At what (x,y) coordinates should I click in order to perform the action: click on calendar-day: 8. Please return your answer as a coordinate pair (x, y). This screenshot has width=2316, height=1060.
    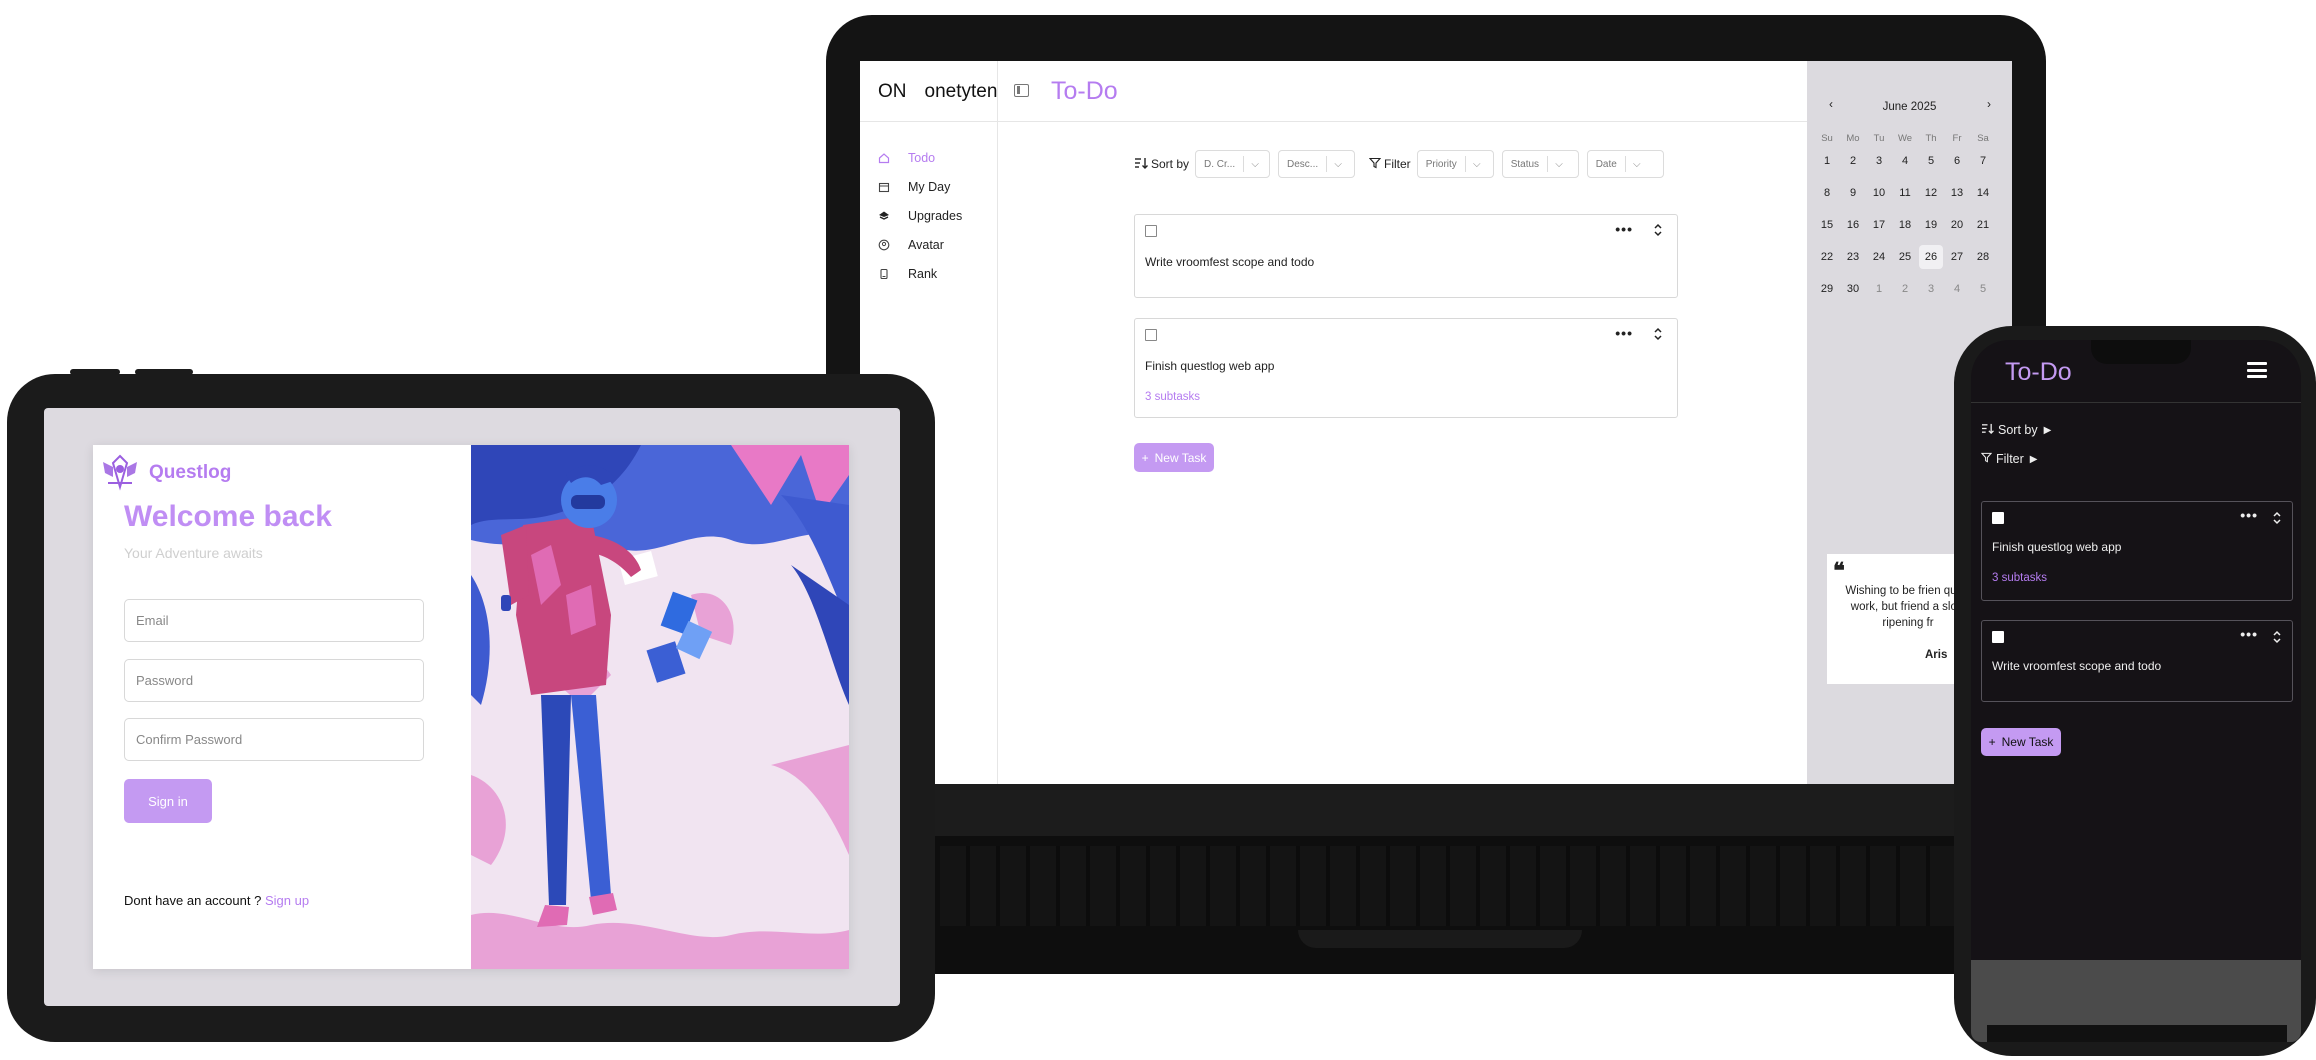
    Looking at the image, I should click on (1827, 195).